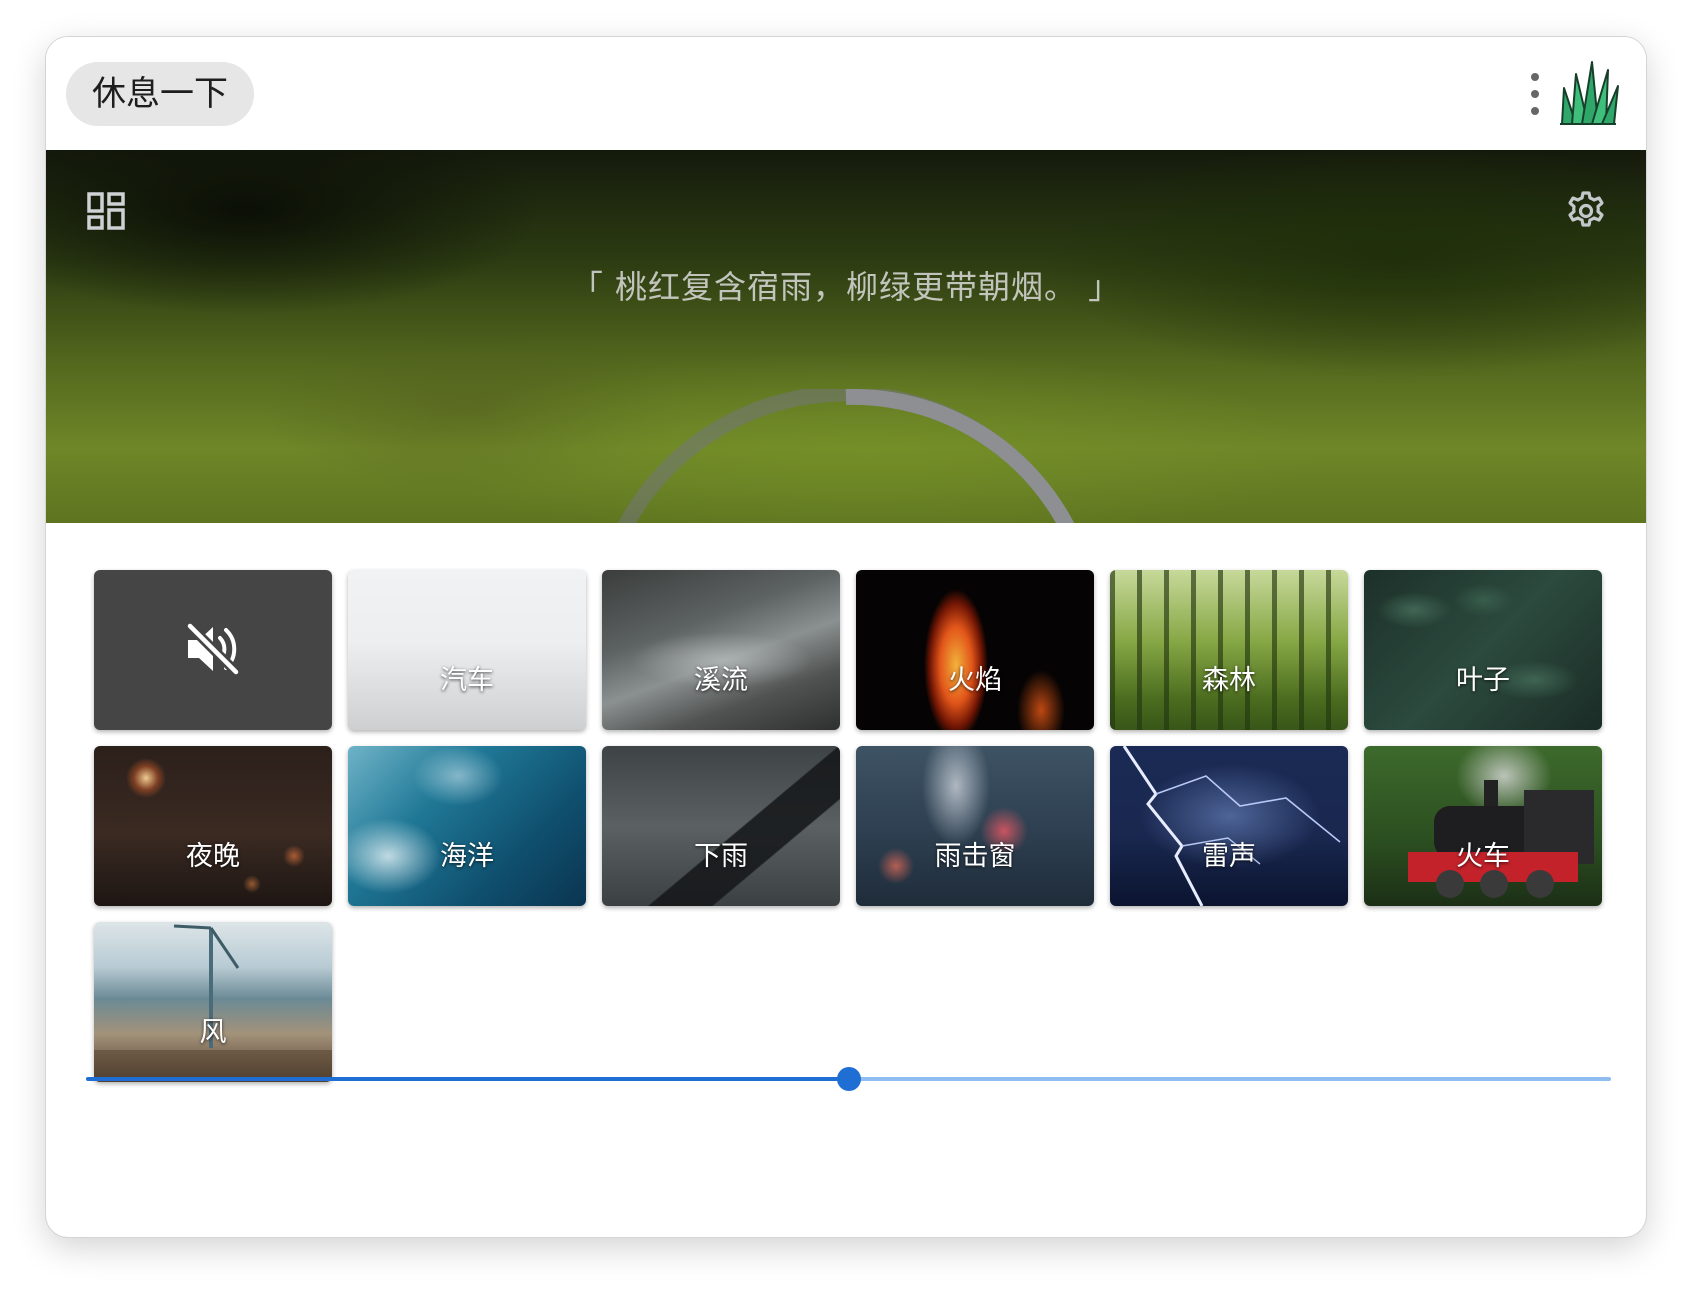  What do you see at coordinates (1483, 650) in the screenshot?
I see `sound-tile-leaves: 叶子` at bounding box center [1483, 650].